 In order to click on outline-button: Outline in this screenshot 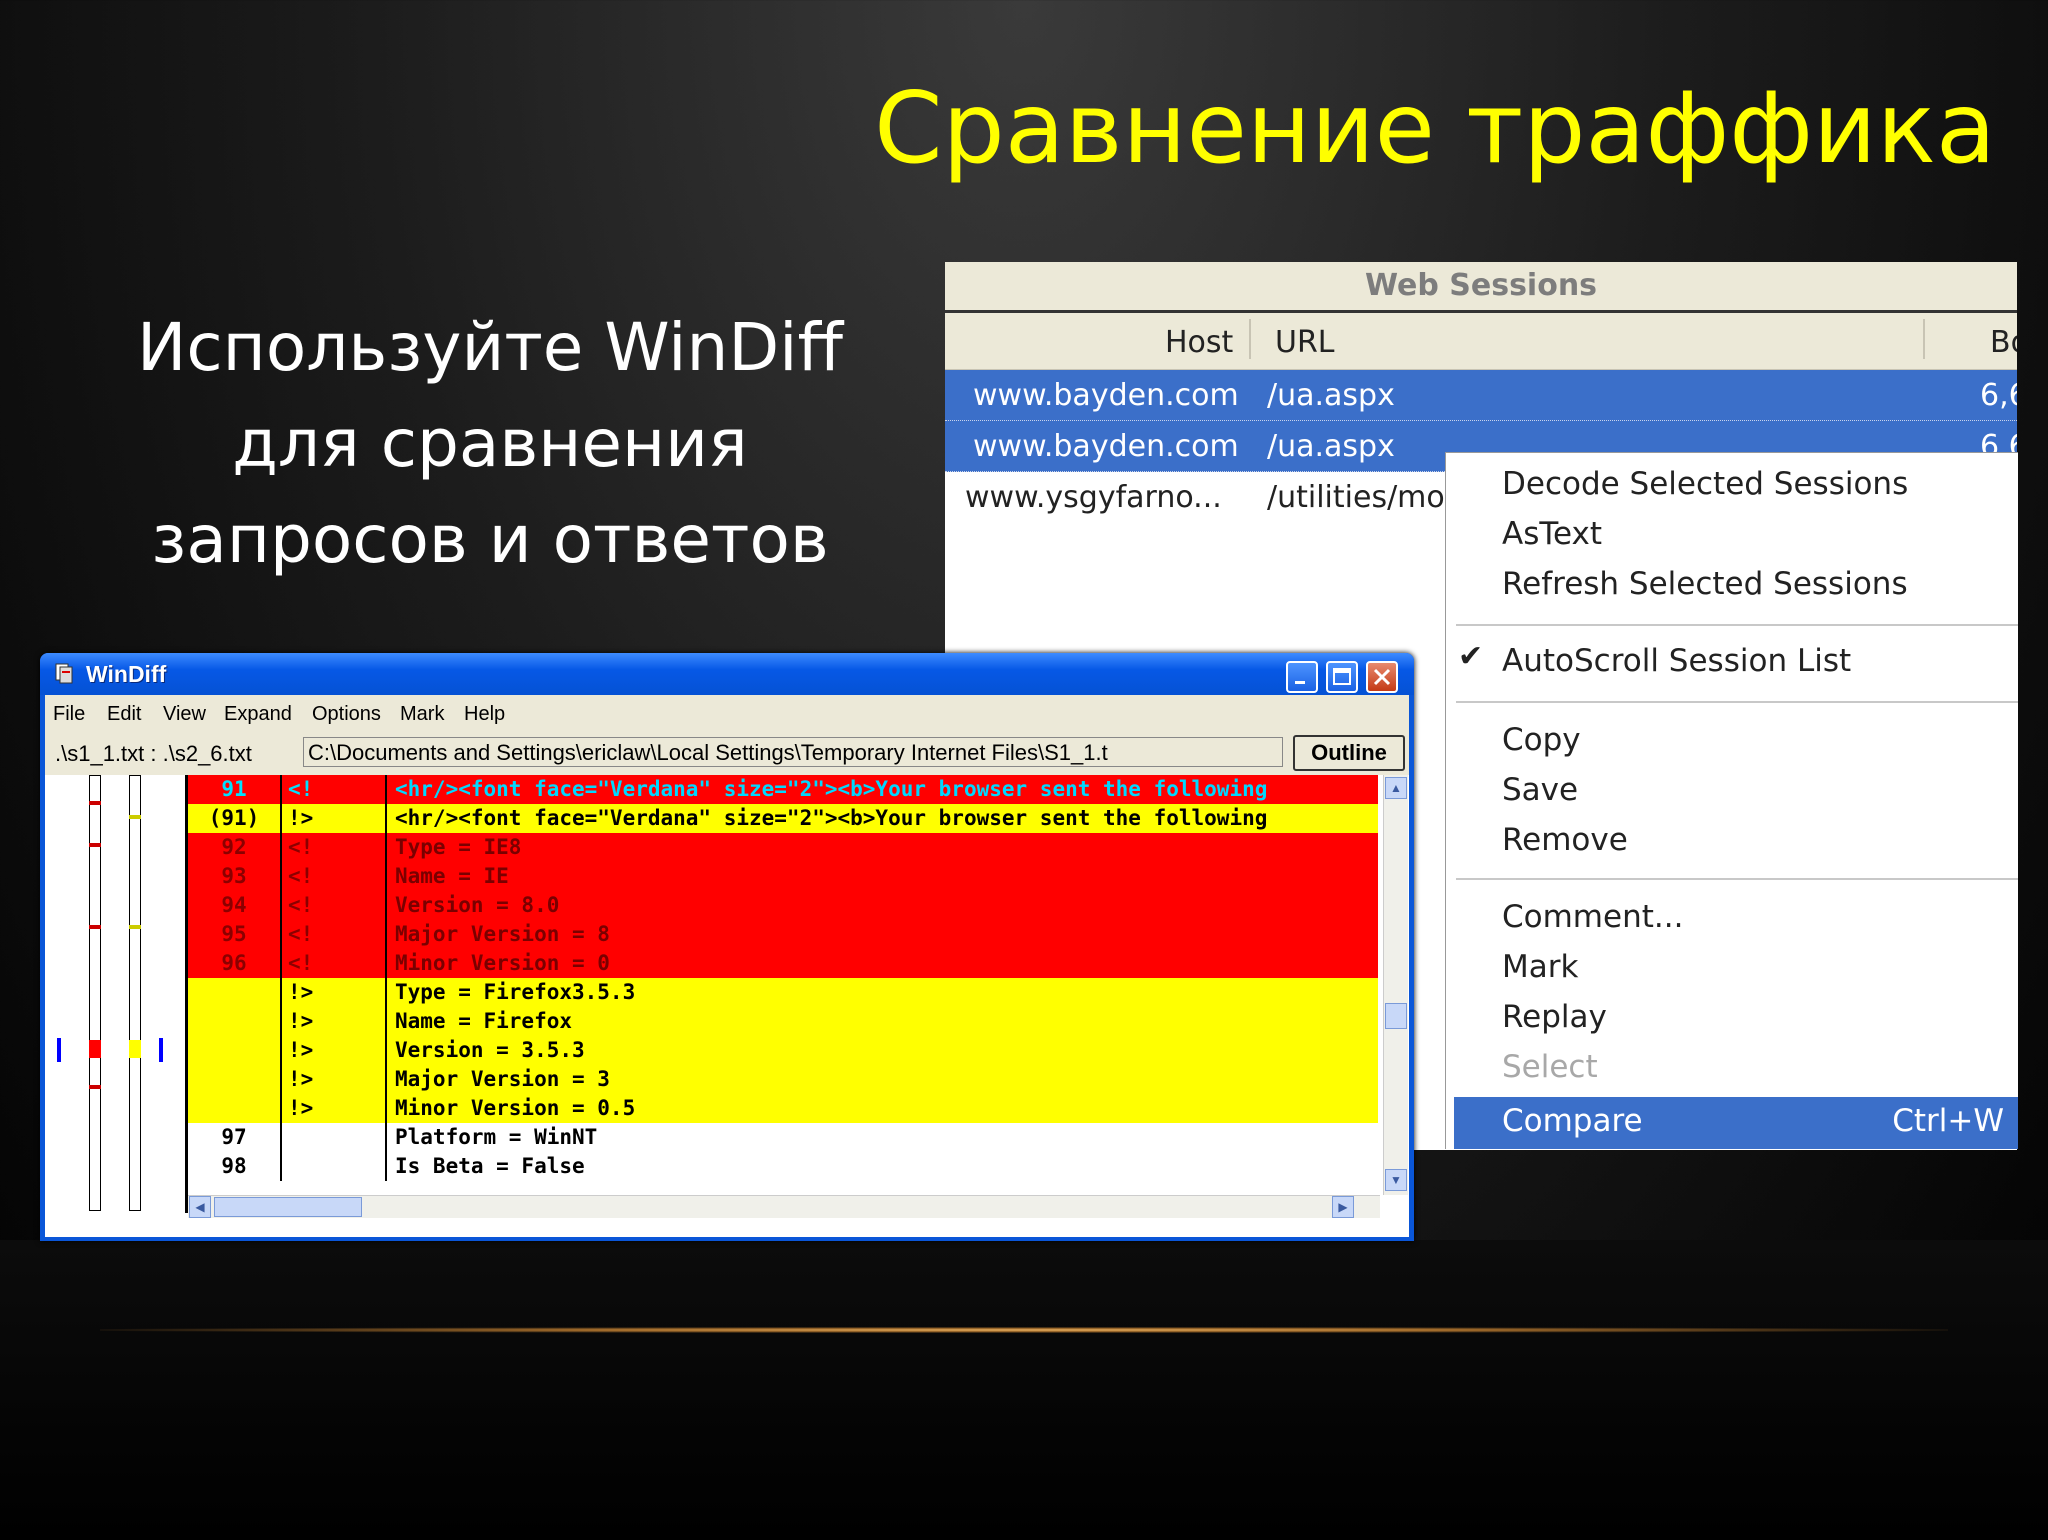, I will do `click(1349, 753)`.